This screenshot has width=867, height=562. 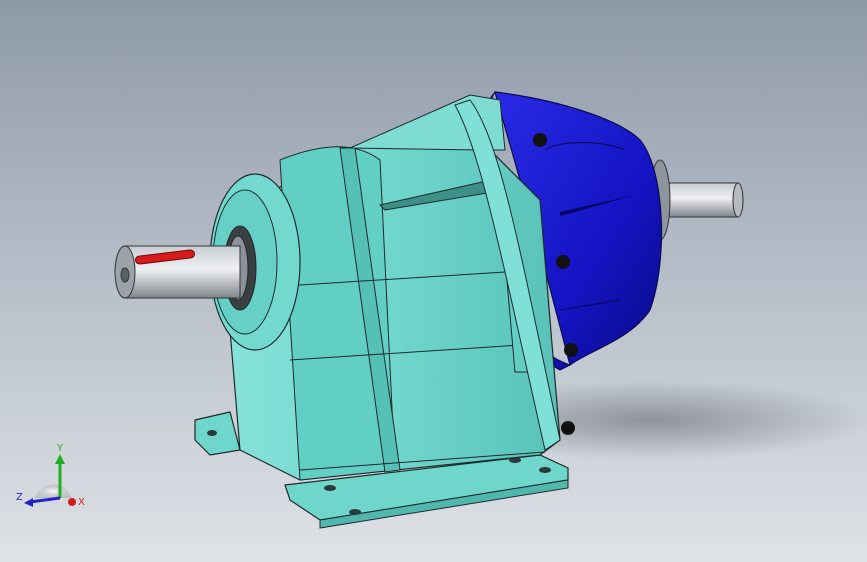 What do you see at coordinates (45, 500) in the screenshot?
I see `z-axis-line` at bounding box center [45, 500].